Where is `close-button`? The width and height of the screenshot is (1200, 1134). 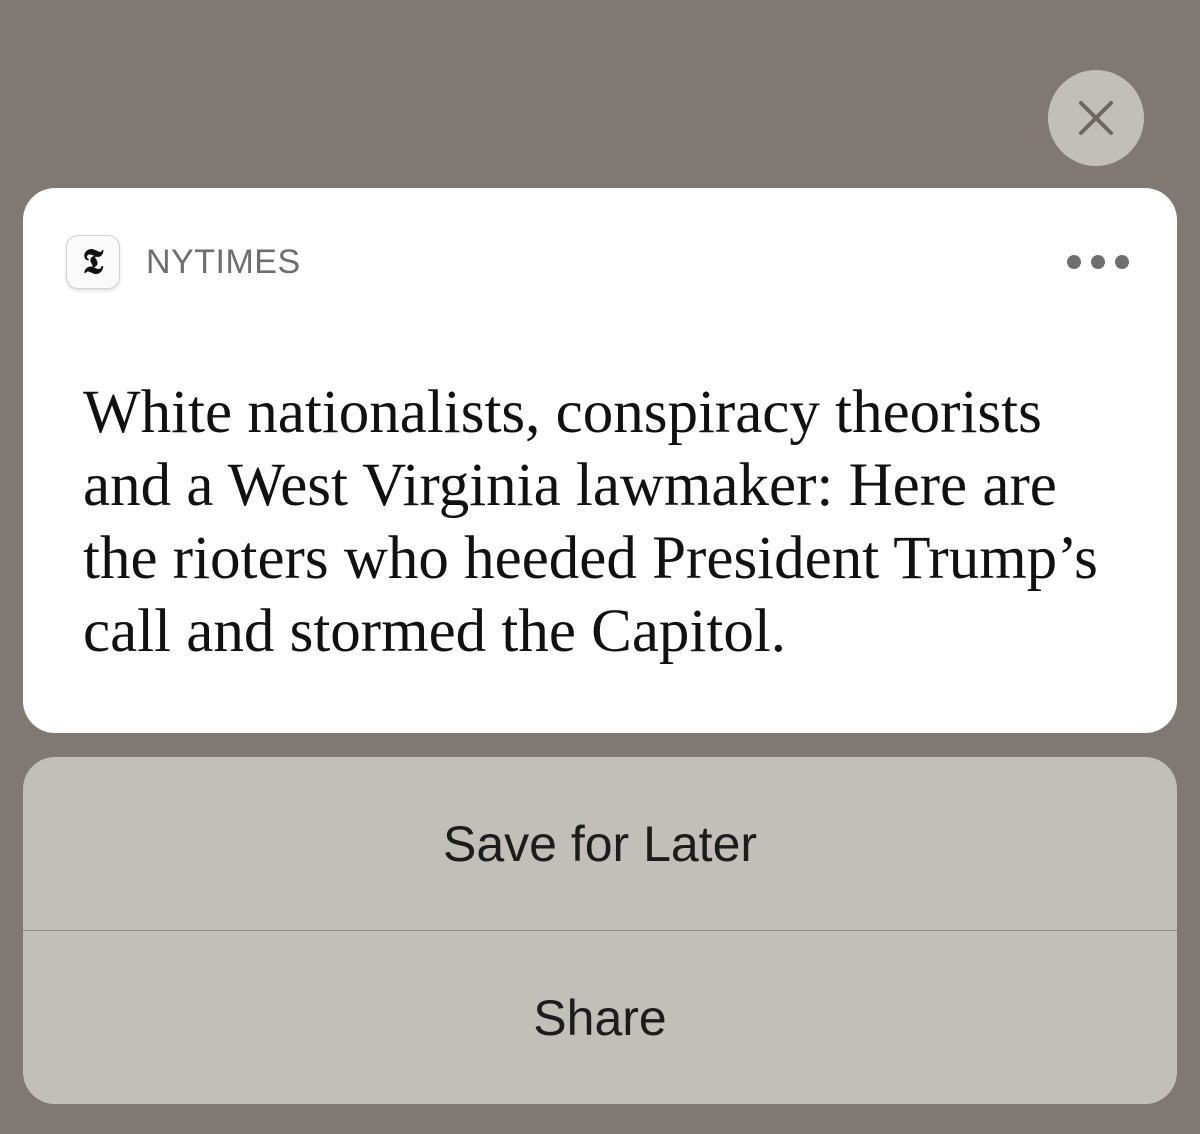
close-button is located at coordinates (1096, 118).